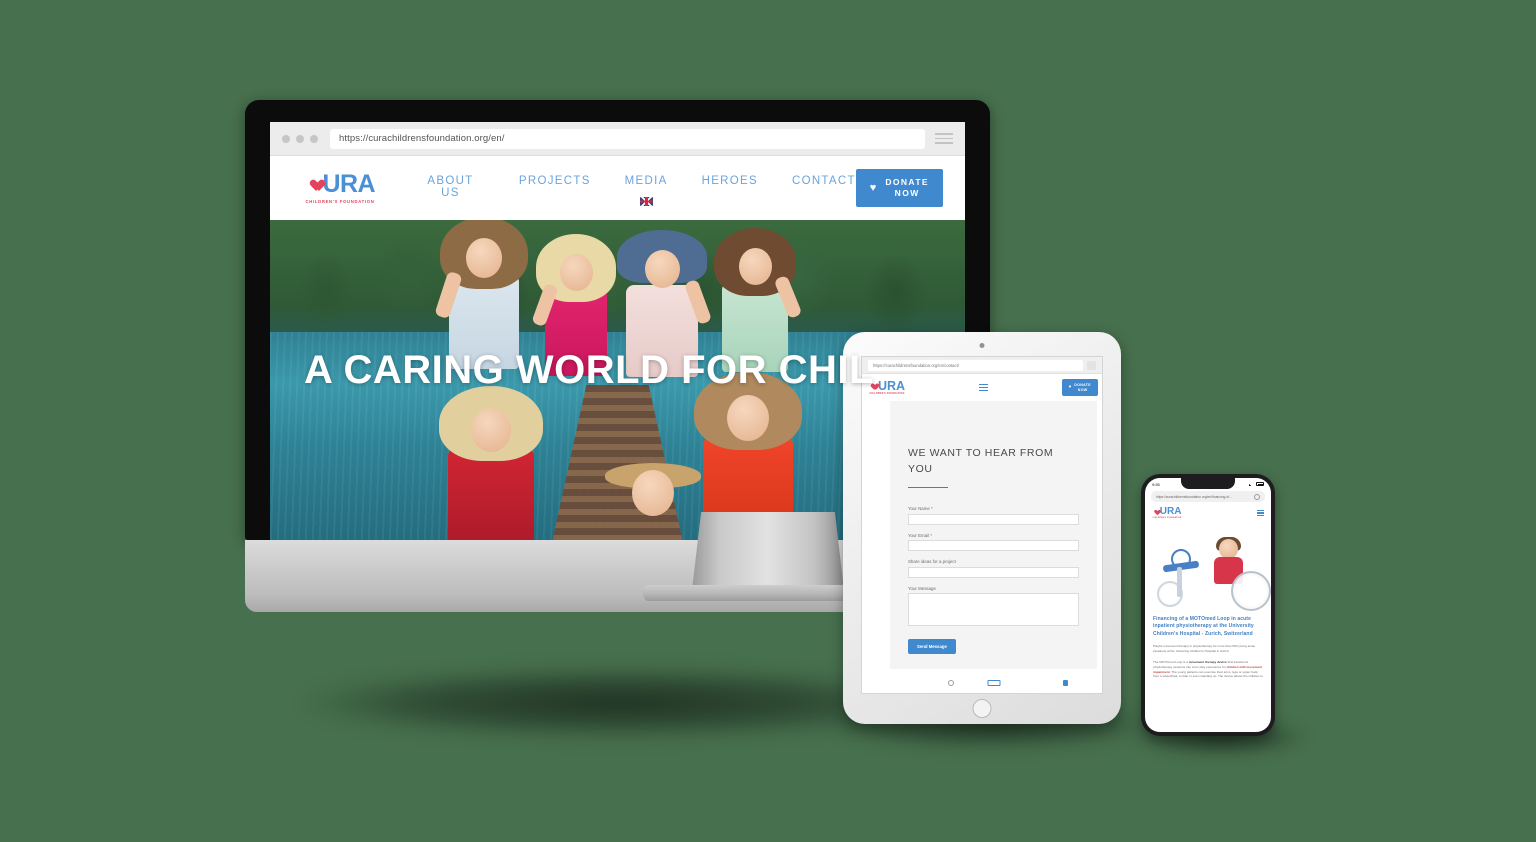  I want to click on reload-icon, so click(1257, 496).